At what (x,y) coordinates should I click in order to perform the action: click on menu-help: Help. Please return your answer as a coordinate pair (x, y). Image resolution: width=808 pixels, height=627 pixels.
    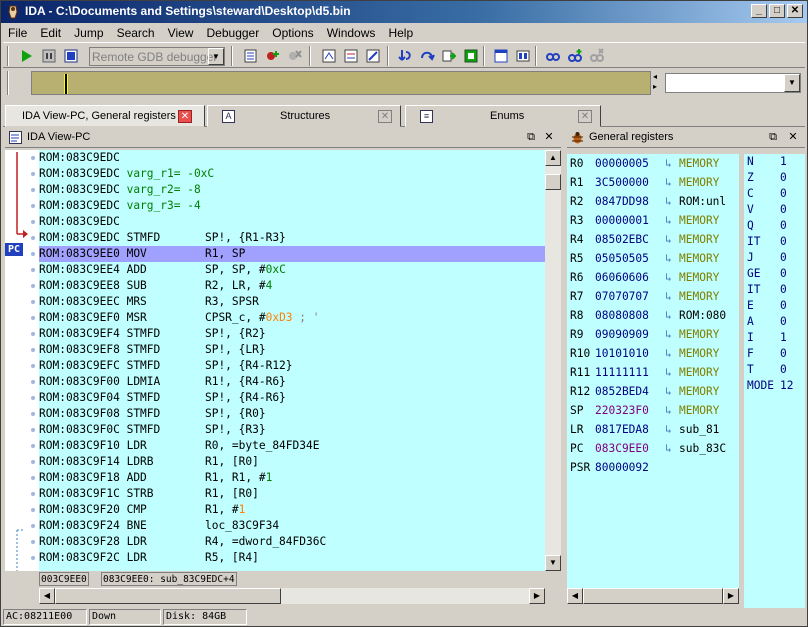
    Looking at the image, I should click on (400, 31).